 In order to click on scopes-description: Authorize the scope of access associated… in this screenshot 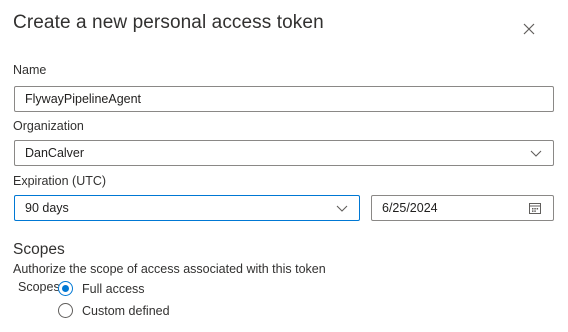, I will do `click(169, 269)`.